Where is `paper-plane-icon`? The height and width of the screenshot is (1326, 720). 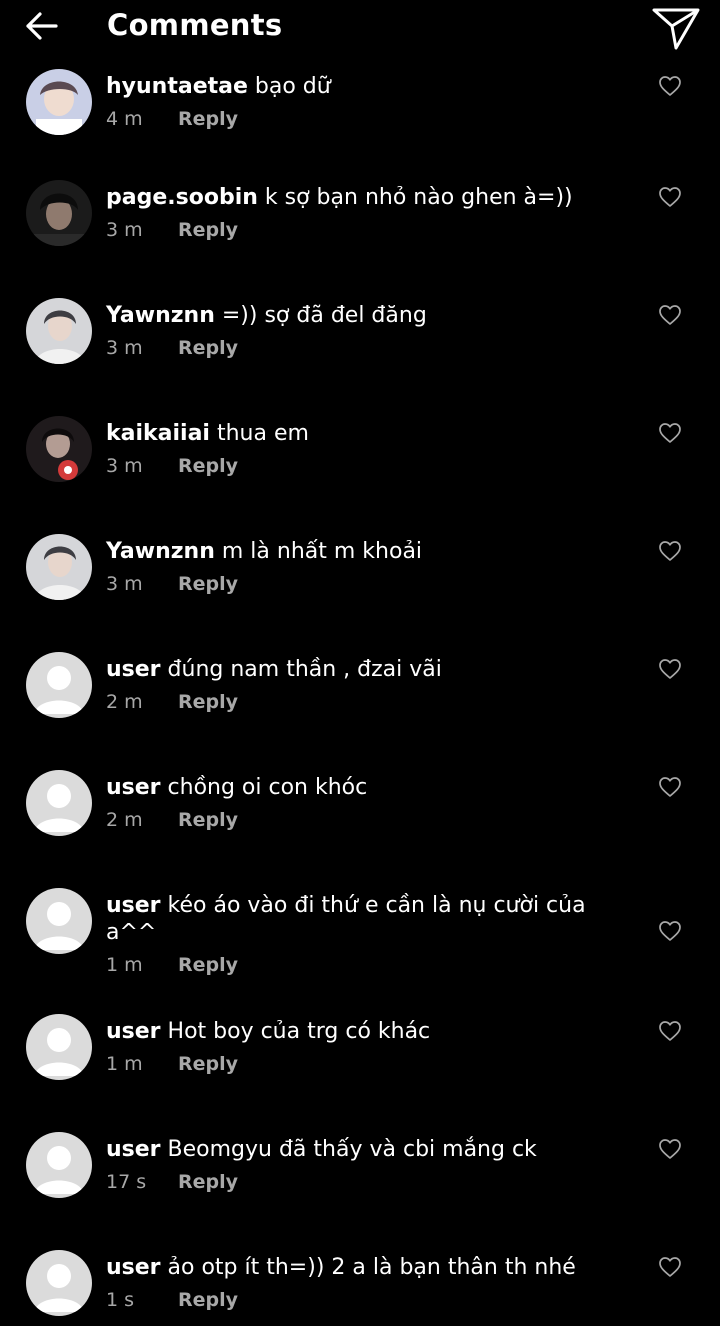 paper-plane-icon is located at coordinates (676, 29).